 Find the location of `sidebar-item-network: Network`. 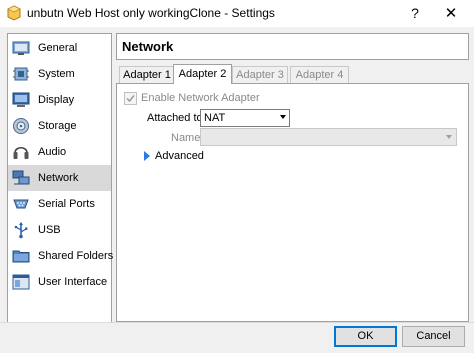

sidebar-item-network: Network is located at coordinates (59, 178).